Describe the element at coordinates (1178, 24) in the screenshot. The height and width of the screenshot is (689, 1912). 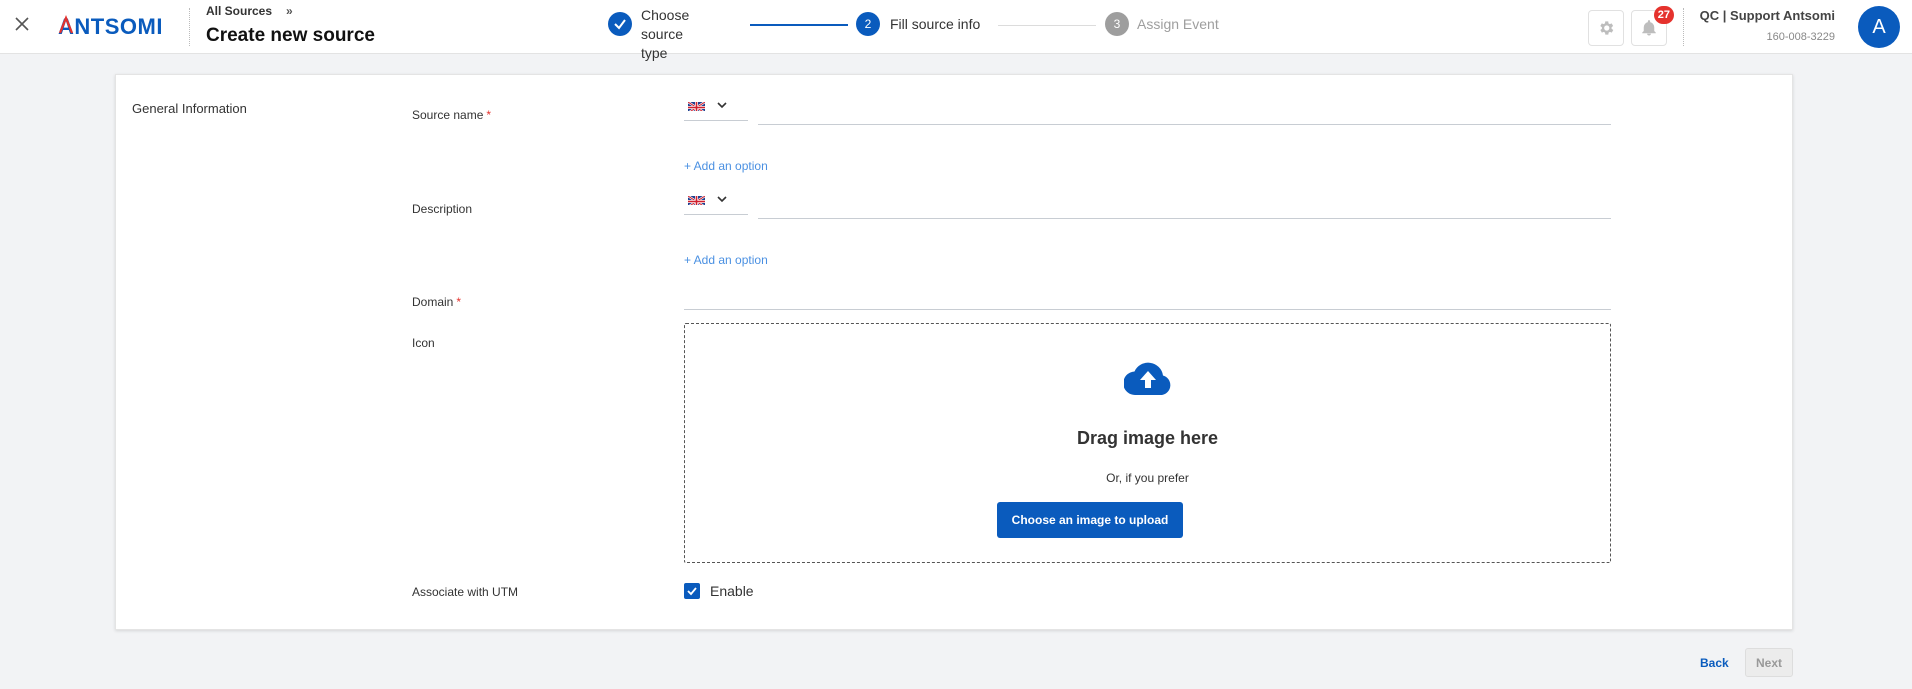
I see `step-3-label: Assign Event` at that location.